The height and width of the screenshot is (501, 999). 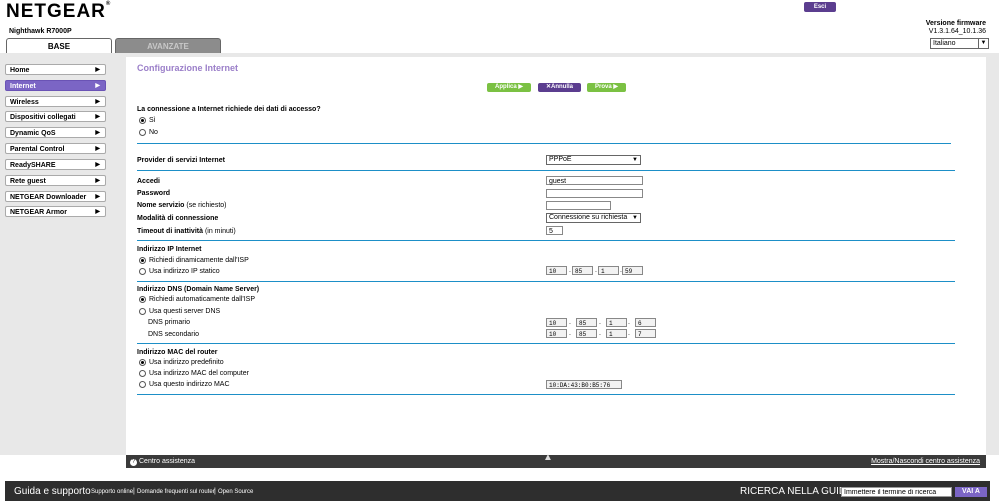 What do you see at coordinates (556, 333) in the screenshot?
I see `dns2-octet-1: 10` at bounding box center [556, 333].